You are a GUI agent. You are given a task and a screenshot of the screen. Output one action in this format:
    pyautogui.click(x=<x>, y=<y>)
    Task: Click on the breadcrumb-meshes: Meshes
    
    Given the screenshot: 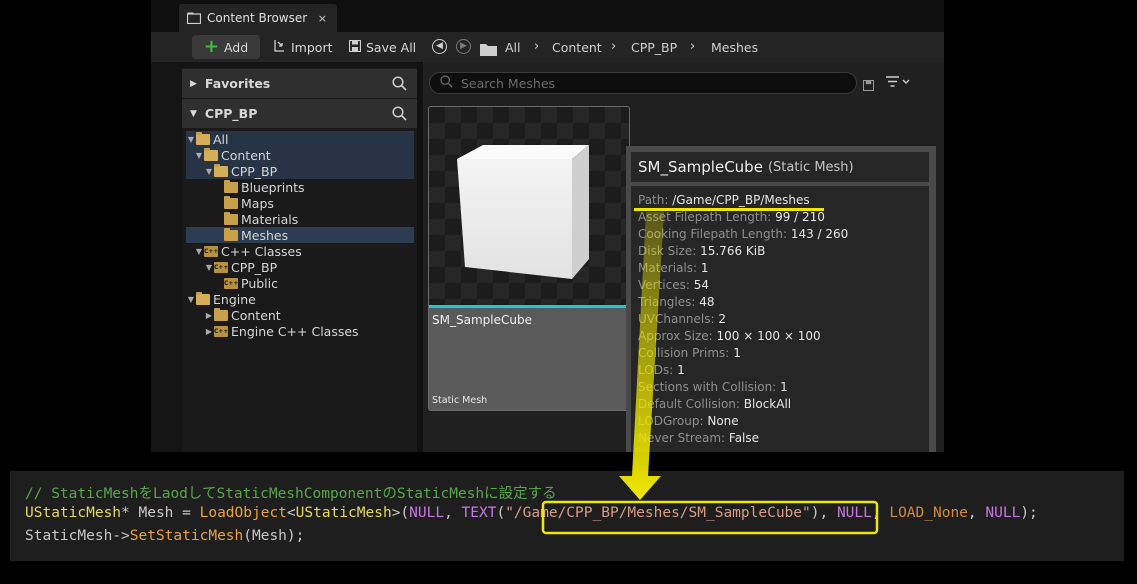 What is the action you would take?
    pyautogui.click(x=734, y=47)
    